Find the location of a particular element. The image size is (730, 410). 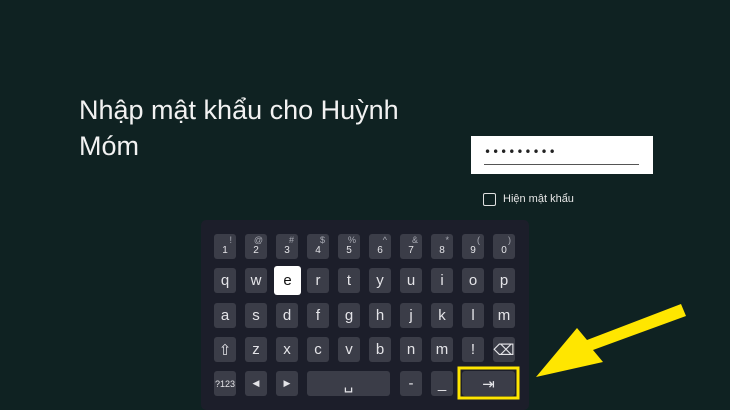

annotation-overlay is located at coordinates (571, 352).